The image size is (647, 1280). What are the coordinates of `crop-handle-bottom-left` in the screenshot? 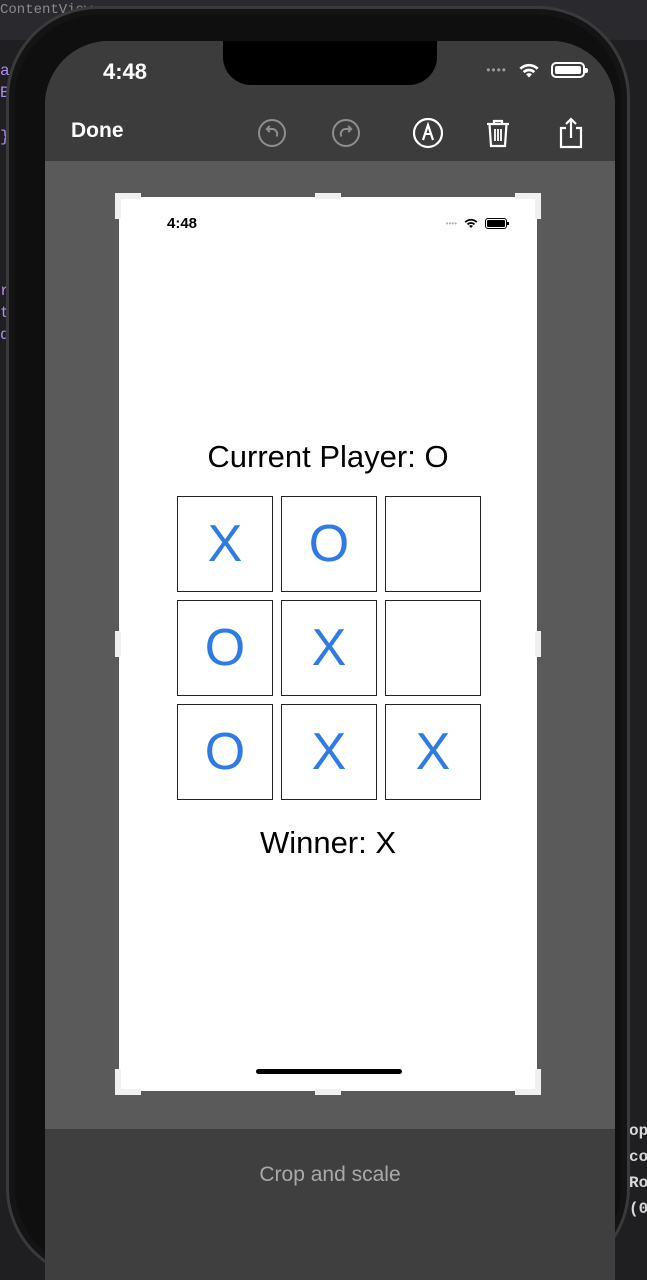 It's located at (118, 1082).